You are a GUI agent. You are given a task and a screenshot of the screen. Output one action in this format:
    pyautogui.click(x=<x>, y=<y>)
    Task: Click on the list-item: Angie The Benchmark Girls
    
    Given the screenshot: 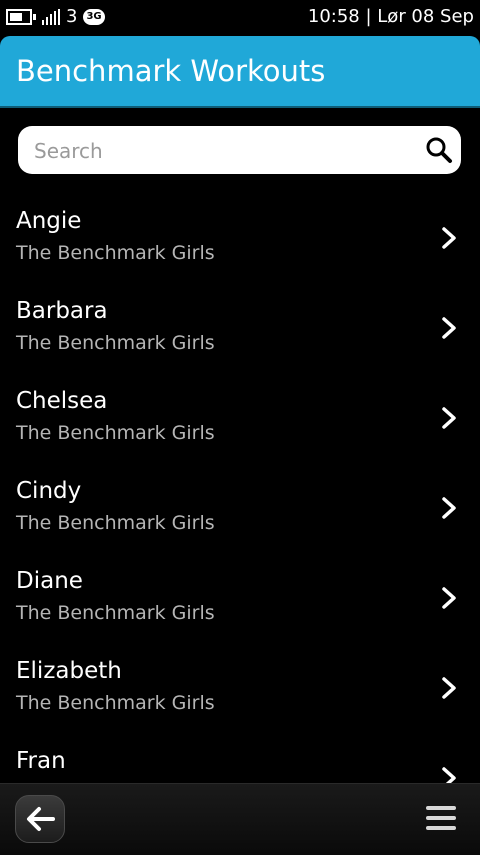 What is the action you would take?
    pyautogui.click(x=240, y=237)
    